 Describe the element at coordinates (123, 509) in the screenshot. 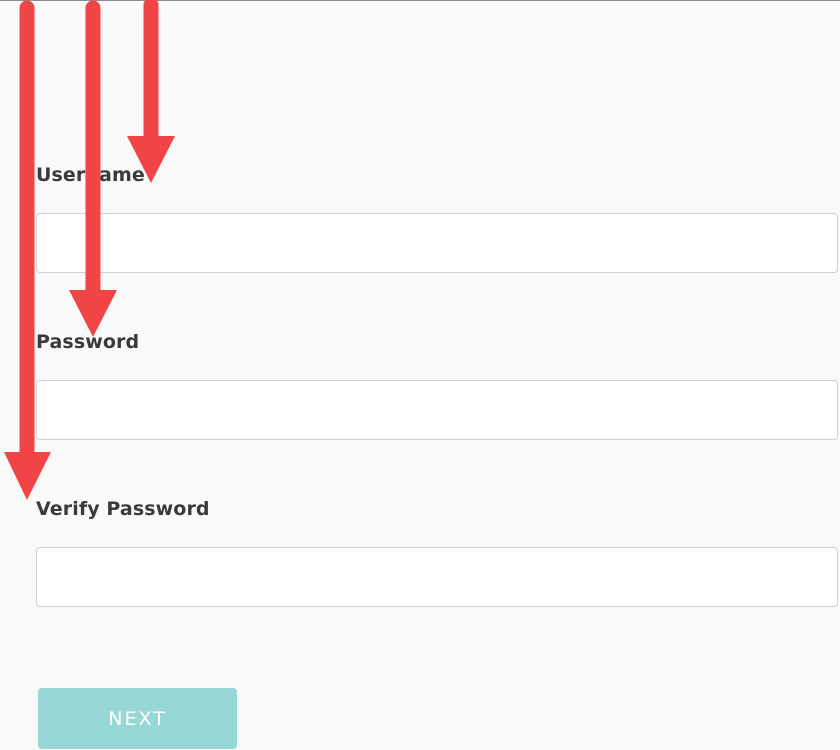

I see `verify-password-label: Verify Password` at that location.